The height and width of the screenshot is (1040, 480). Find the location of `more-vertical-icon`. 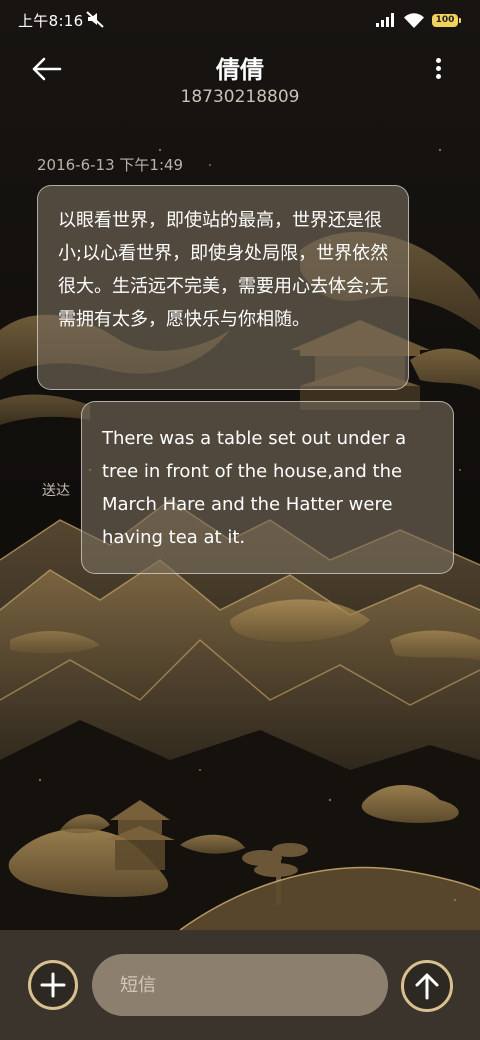

more-vertical-icon is located at coordinates (438, 68).